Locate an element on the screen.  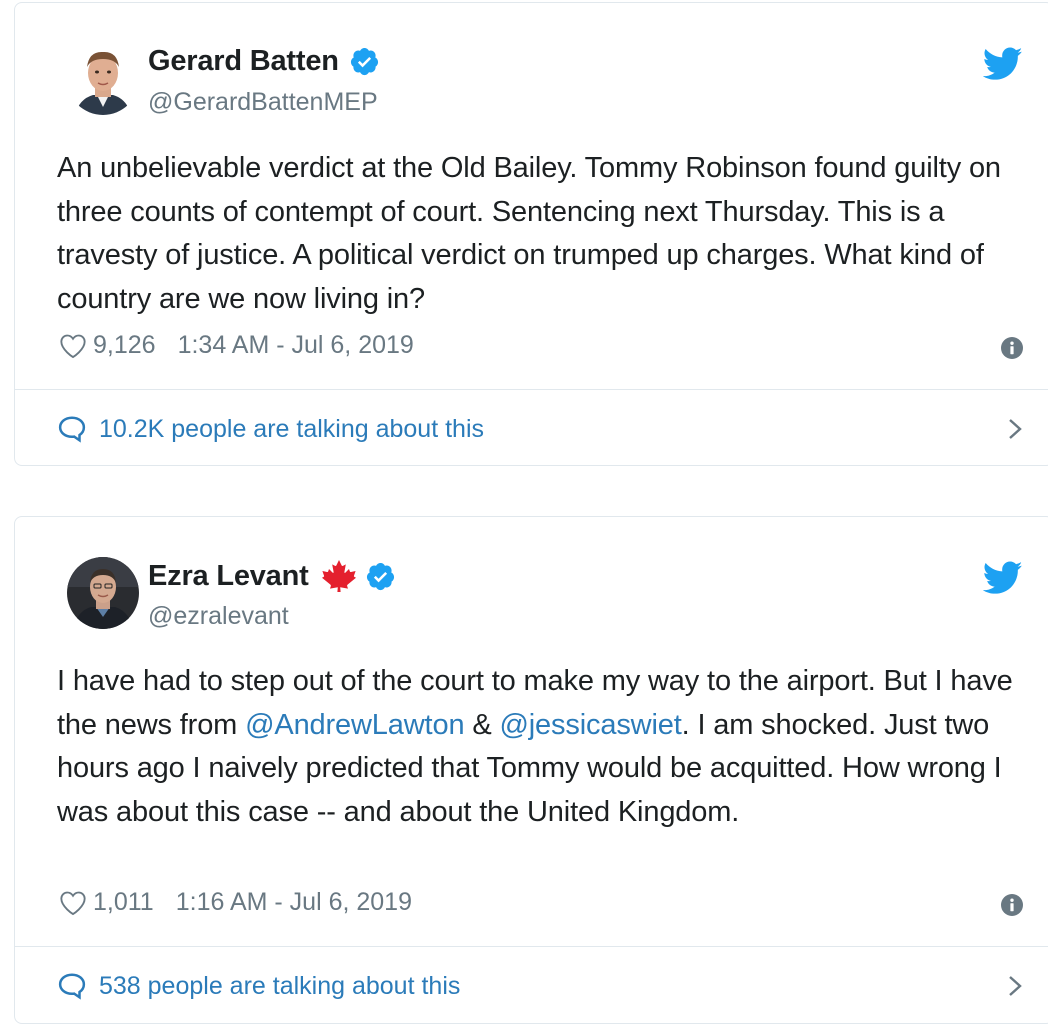
tweet-text-part: & is located at coordinates (482, 724).